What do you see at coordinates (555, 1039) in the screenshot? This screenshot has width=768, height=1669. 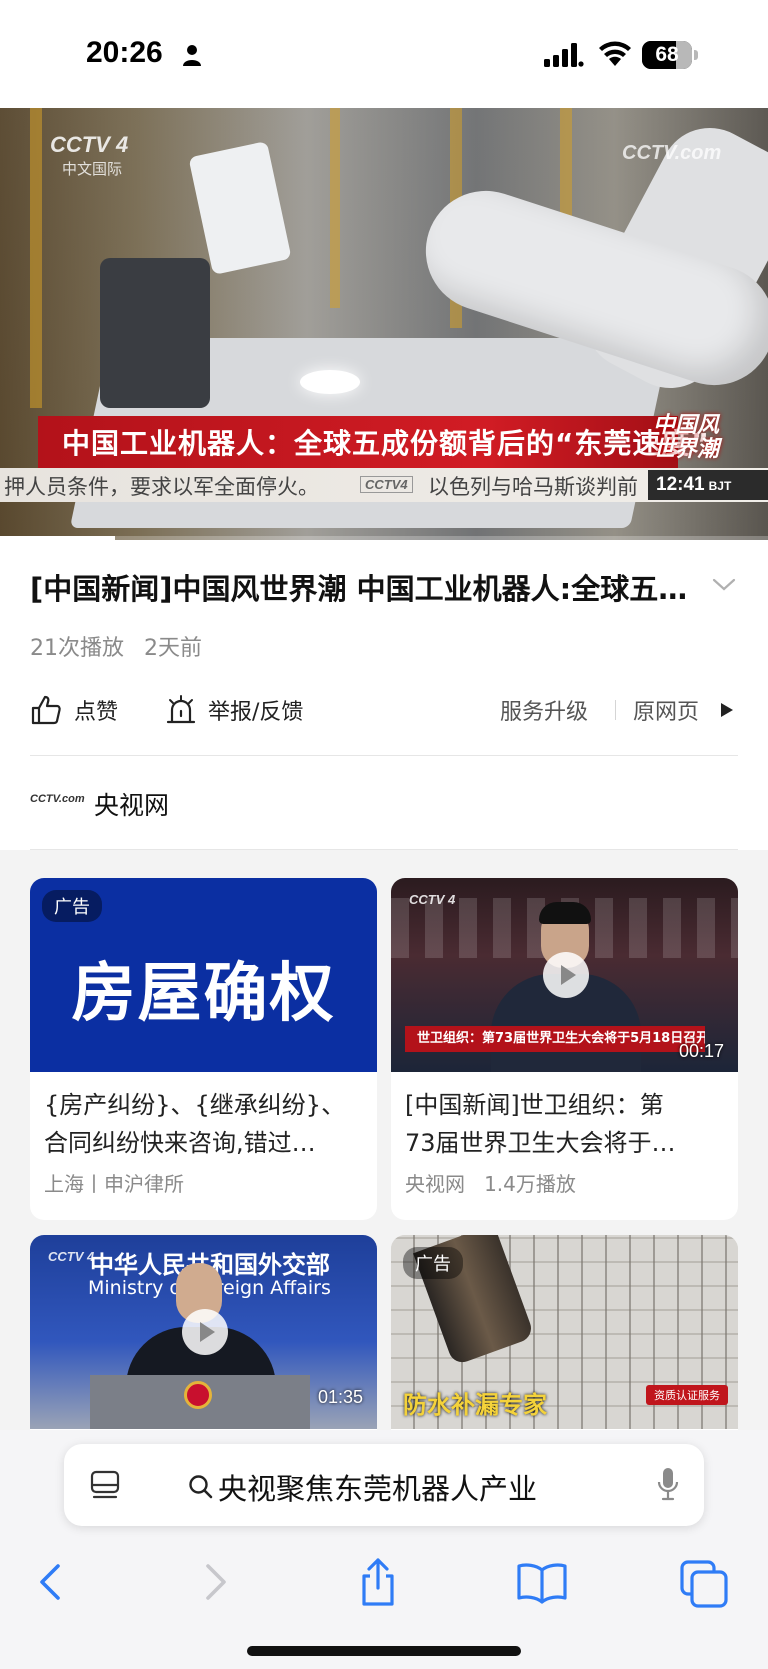 I see `thumbnail-news-strip: 世卫组织：第73届世界卫生大会将于5月18日召开` at bounding box center [555, 1039].